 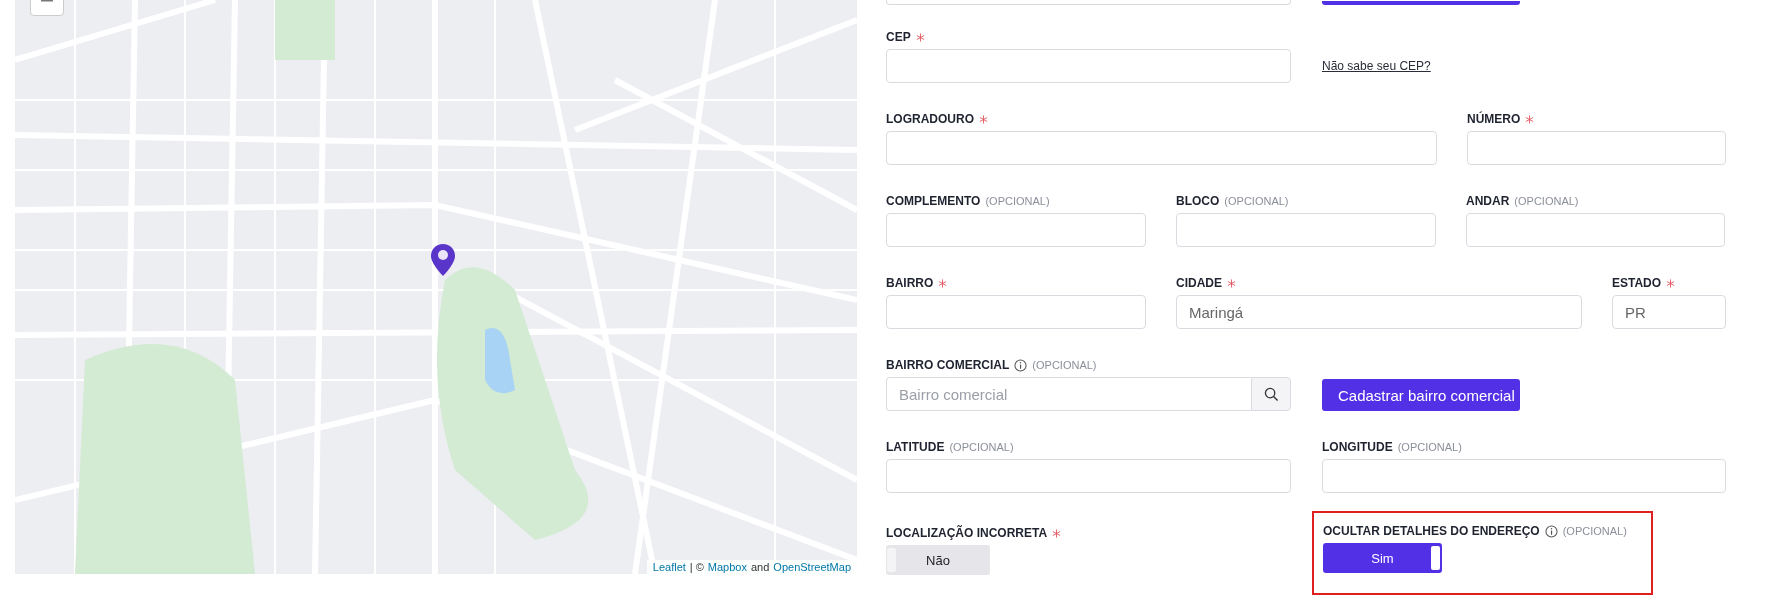 I want to click on attribution-text: | ©, so click(x=696, y=567).